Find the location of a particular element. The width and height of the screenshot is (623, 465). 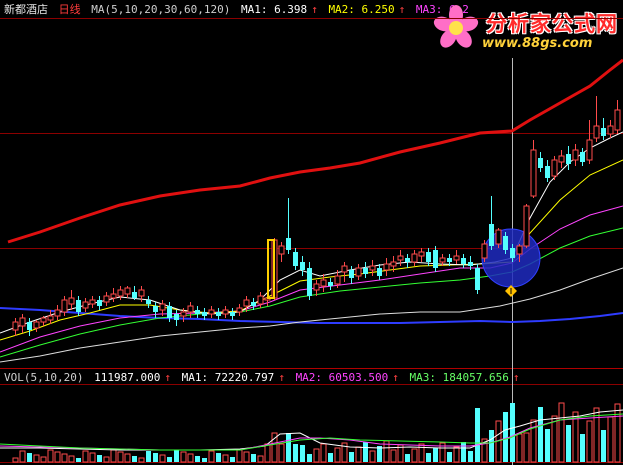

vol-ma-white-line is located at coordinates (311, 430).